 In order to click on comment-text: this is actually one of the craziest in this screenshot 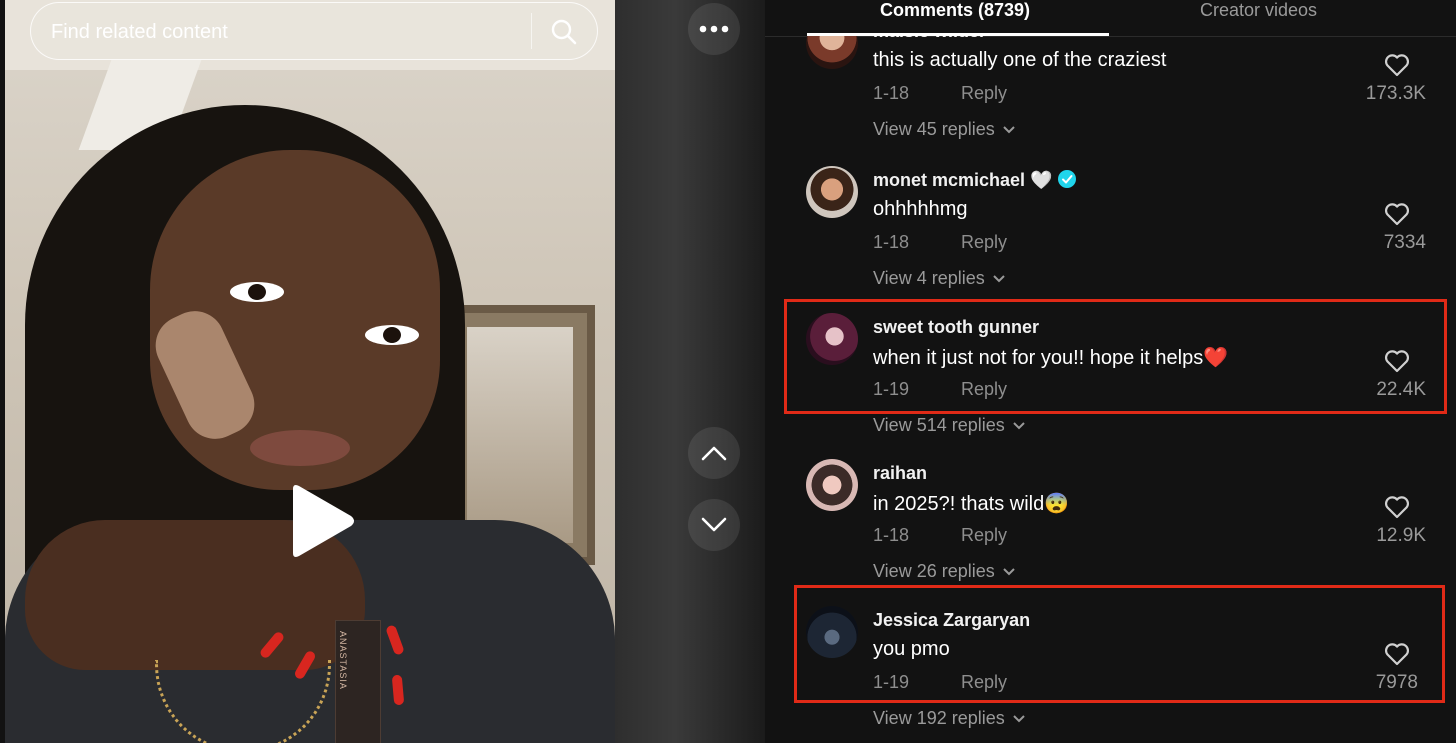, I will do `click(1020, 60)`.